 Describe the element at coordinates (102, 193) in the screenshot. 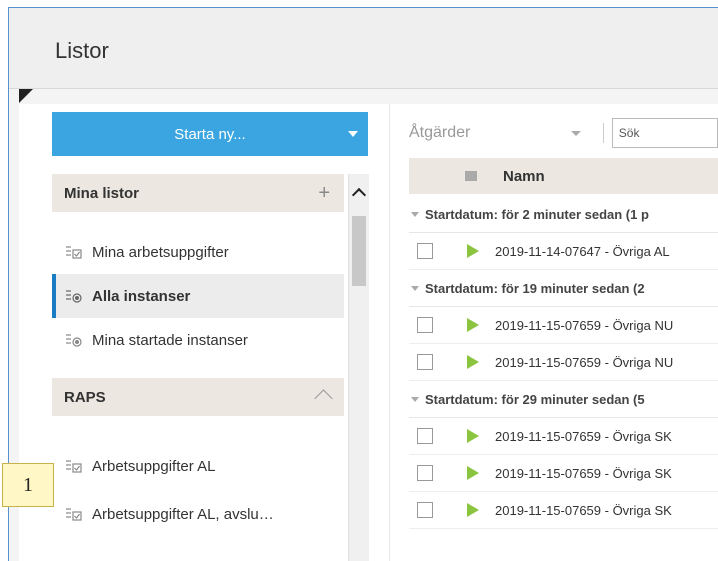

I see `section-title: Mina listor` at that location.